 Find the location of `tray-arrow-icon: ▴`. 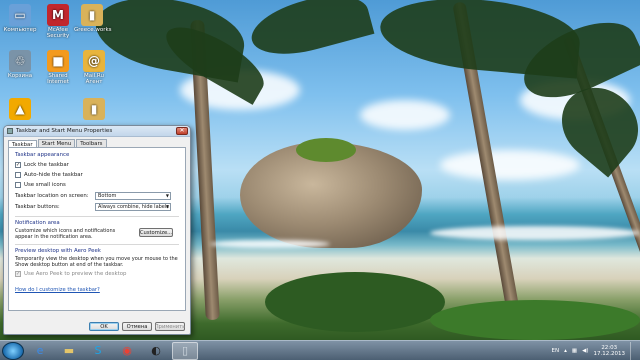

tray-arrow-icon: ▴ is located at coordinates (565, 351).